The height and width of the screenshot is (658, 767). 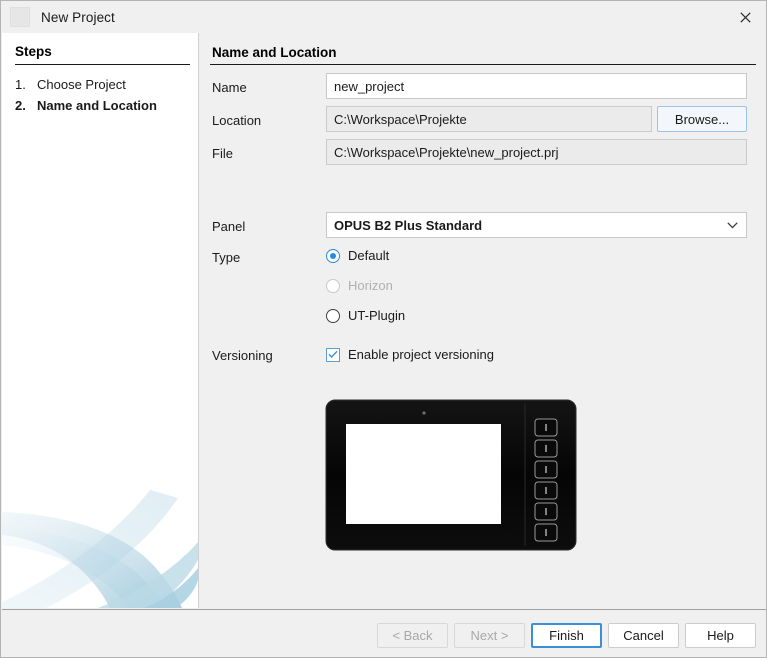 What do you see at coordinates (732, 225) in the screenshot?
I see `chevron-down-icon` at bounding box center [732, 225].